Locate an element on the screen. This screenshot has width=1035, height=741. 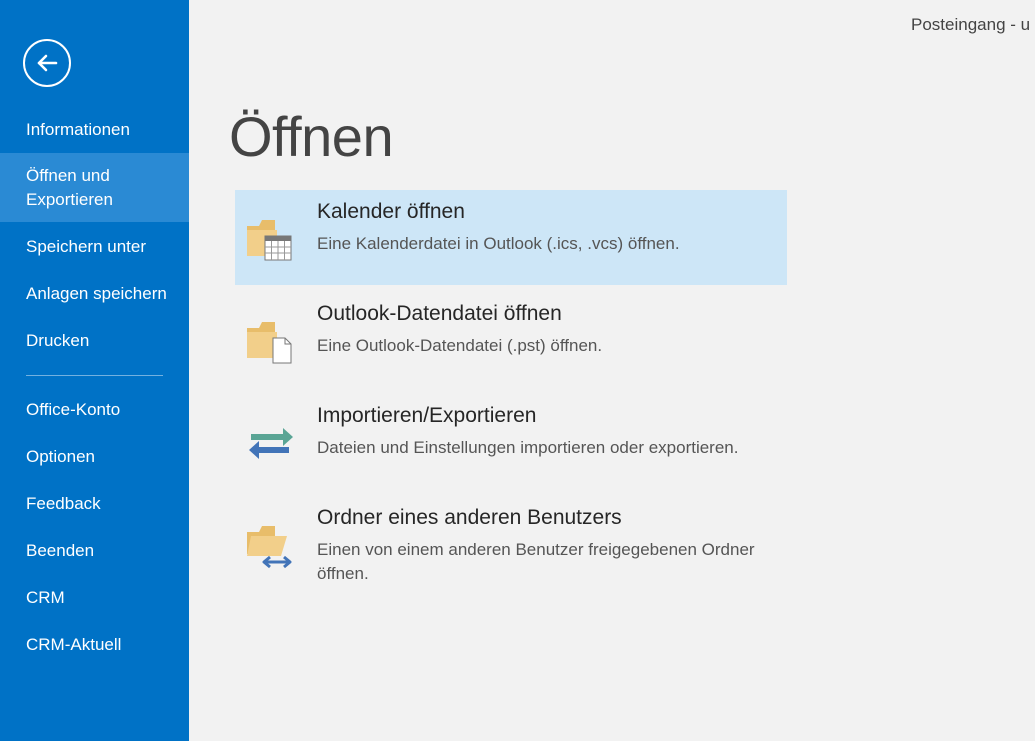
folder-calendar-icon is located at coordinates (269, 240).